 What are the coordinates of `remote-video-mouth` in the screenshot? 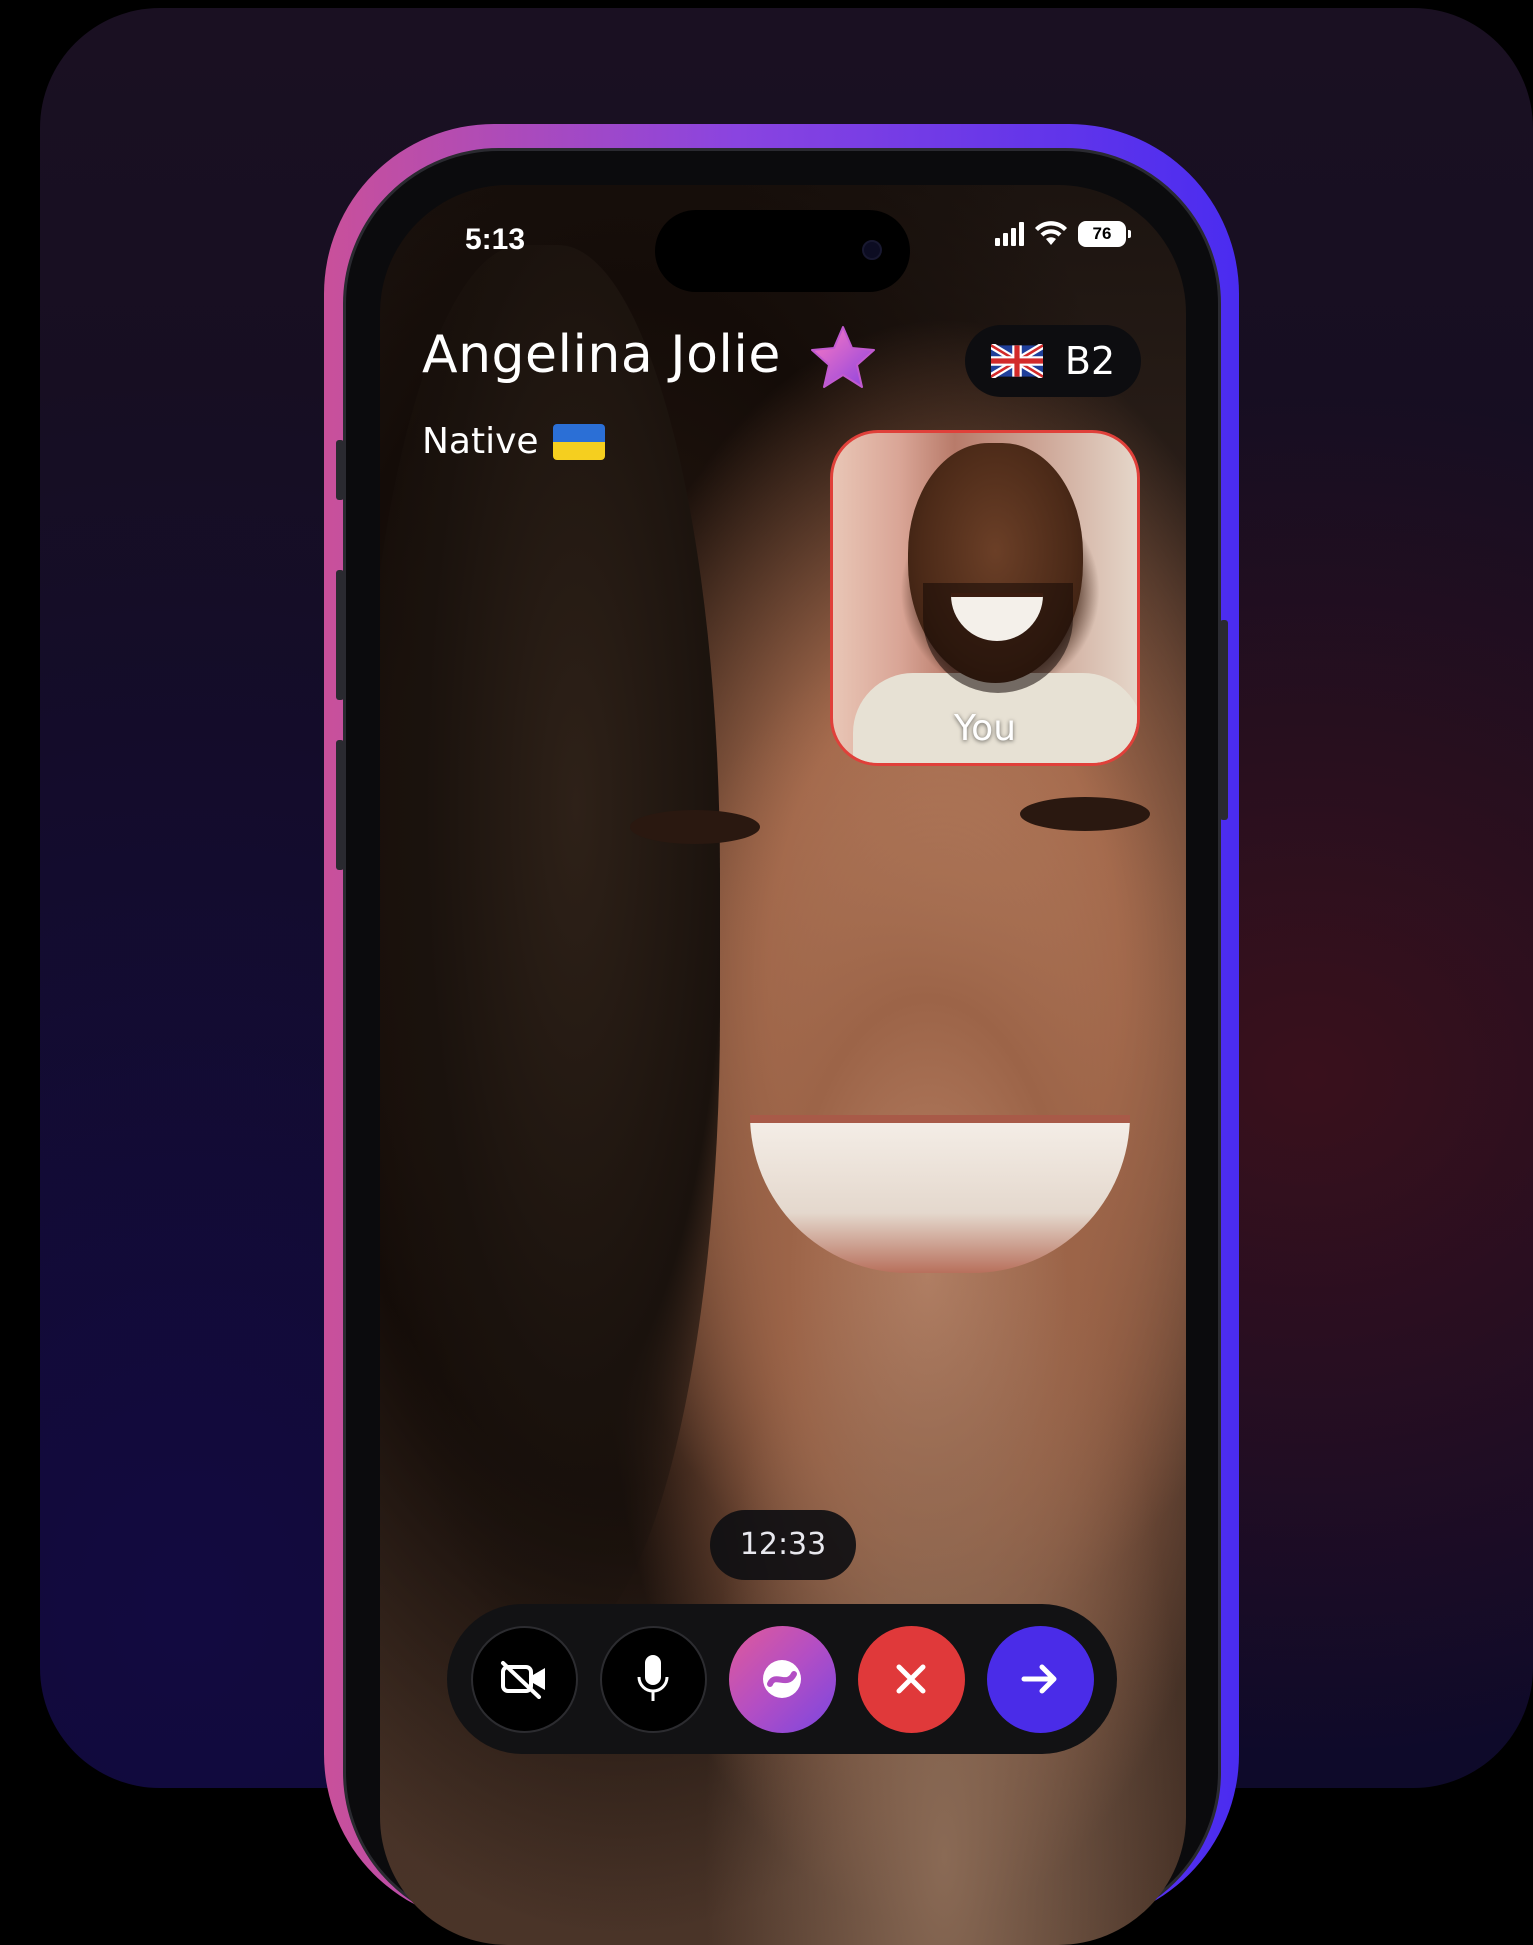 It's located at (940, 1194).